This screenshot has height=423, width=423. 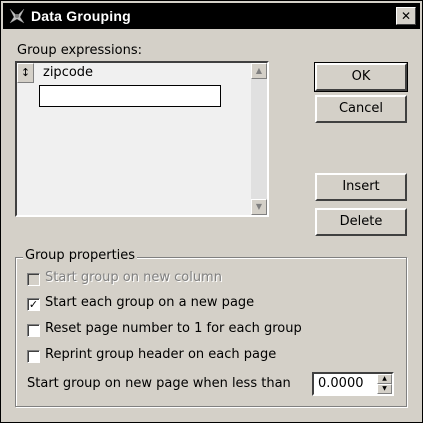 What do you see at coordinates (361, 187) in the screenshot?
I see `insert-button: Insert` at bounding box center [361, 187].